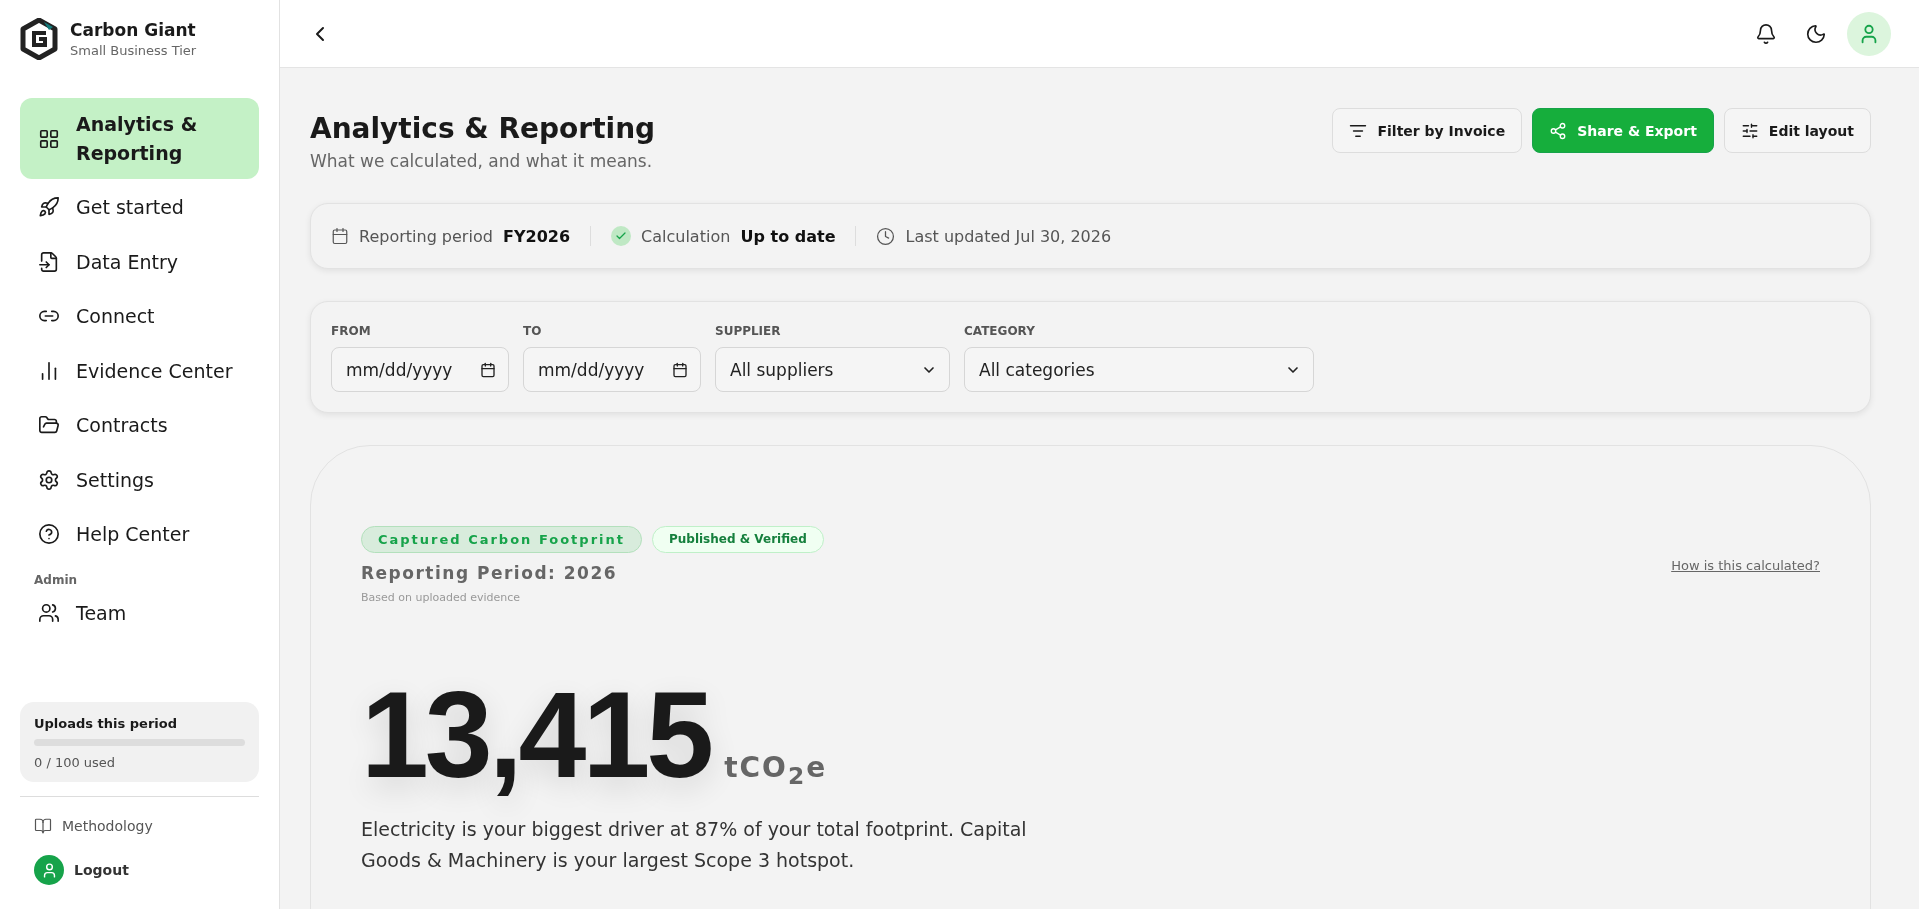  What do you see at coordinates (482, 161) in the screenshot?
I see `page-subtitle: What we calculated, and what it means.` at bounding box center [482, 161].